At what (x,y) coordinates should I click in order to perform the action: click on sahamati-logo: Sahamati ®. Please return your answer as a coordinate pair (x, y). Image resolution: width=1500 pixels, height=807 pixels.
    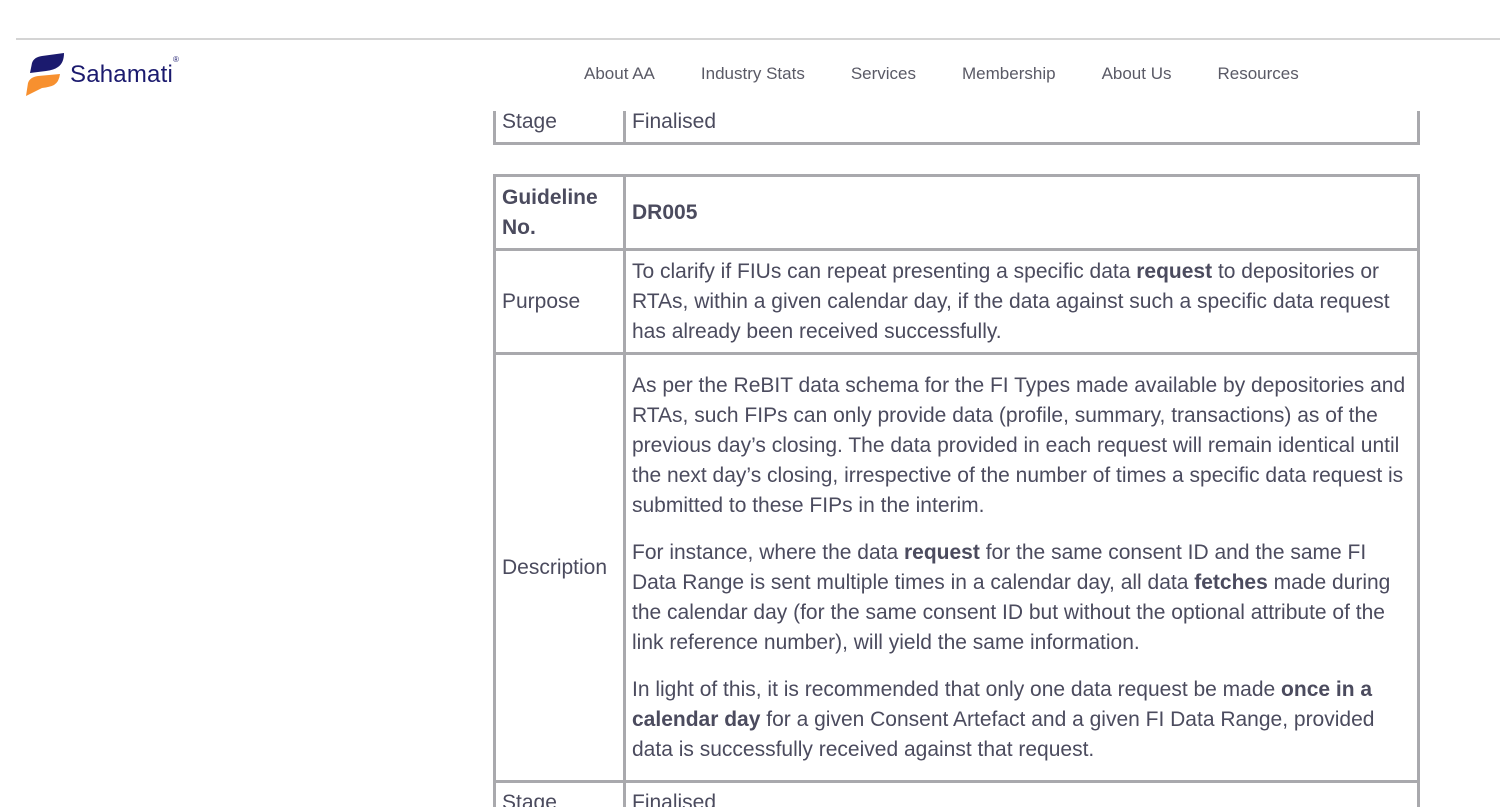
    Looking at the image, I should click on (102, 75).